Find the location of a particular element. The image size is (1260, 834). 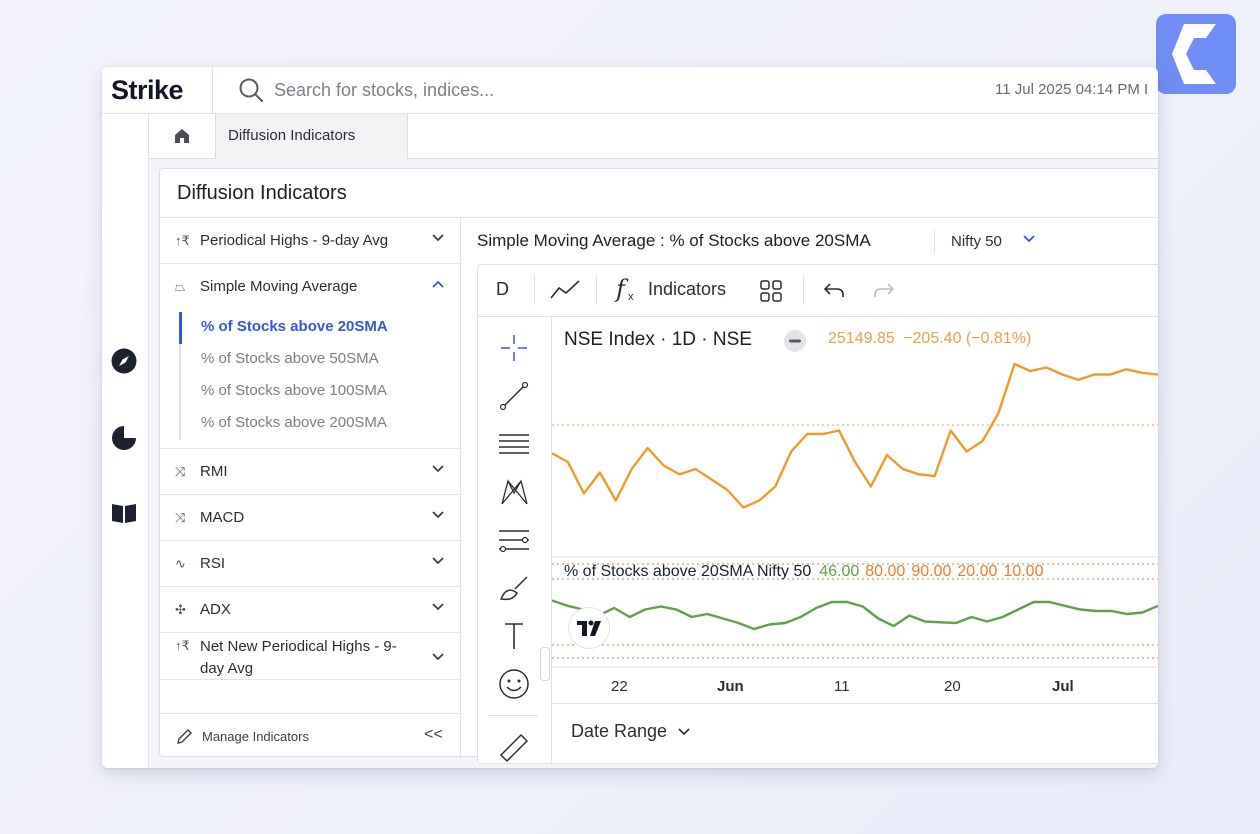

collapse-sidebar-button: << is located at coordinates (433, 735).